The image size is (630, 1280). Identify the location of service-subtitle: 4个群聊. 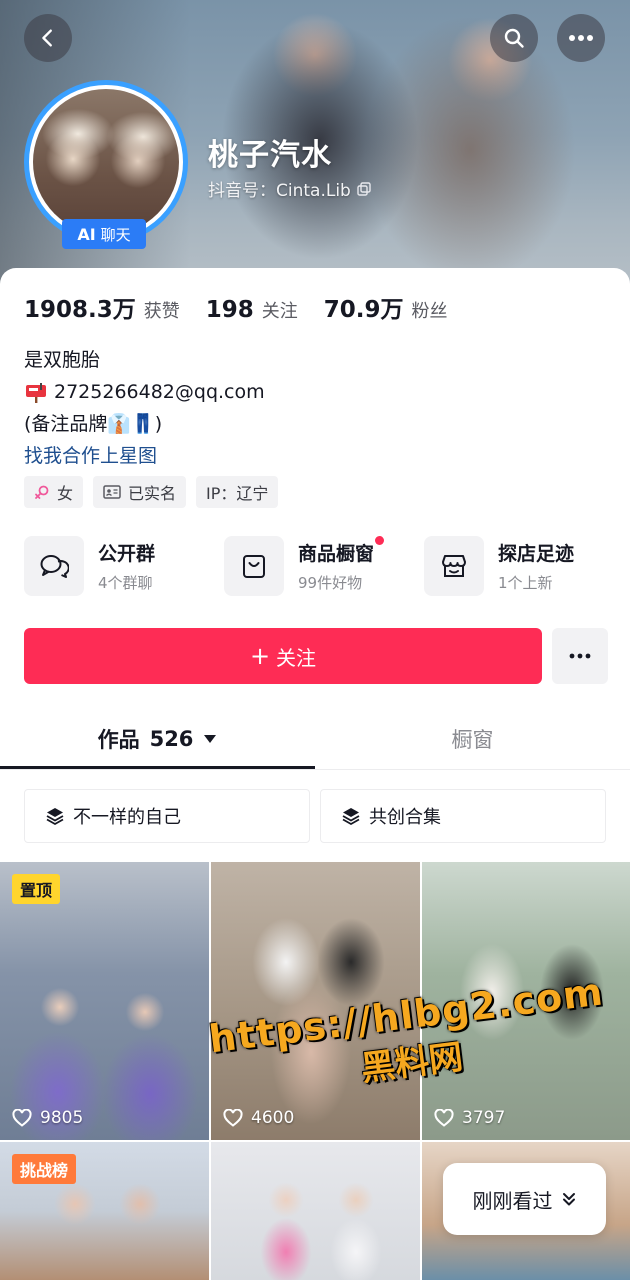
(125, 583).